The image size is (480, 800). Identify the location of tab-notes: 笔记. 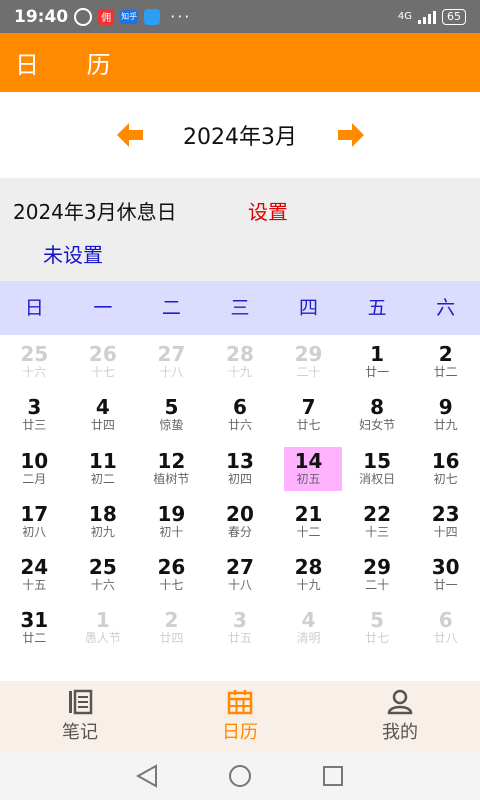
(80, 716).